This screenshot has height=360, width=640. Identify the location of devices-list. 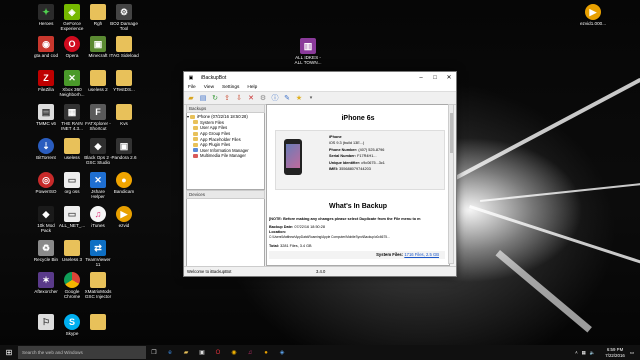
(225, 234).